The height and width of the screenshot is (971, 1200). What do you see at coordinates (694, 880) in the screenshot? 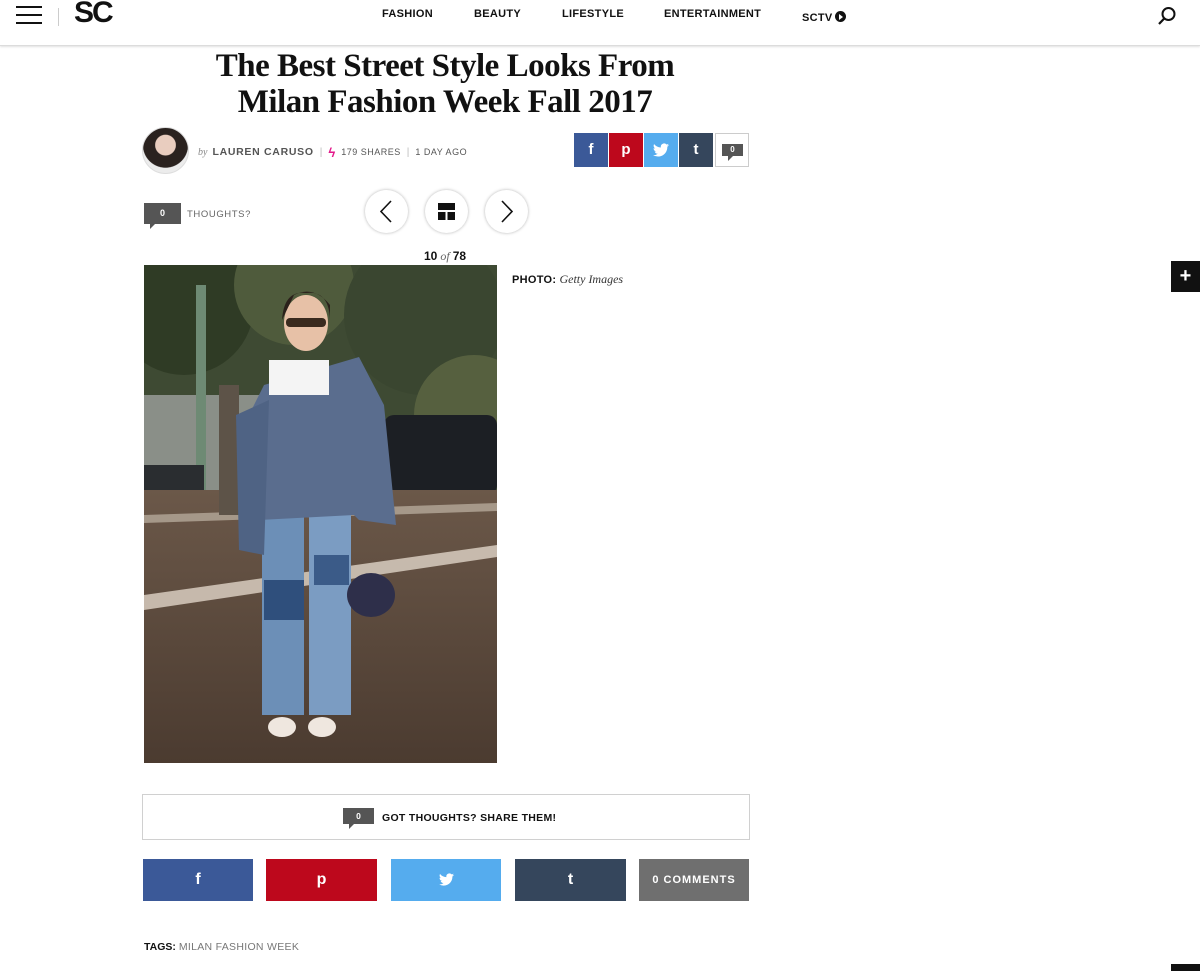
I see `comments-button: 0 COMMENTS` at bounding box center [694, 880].